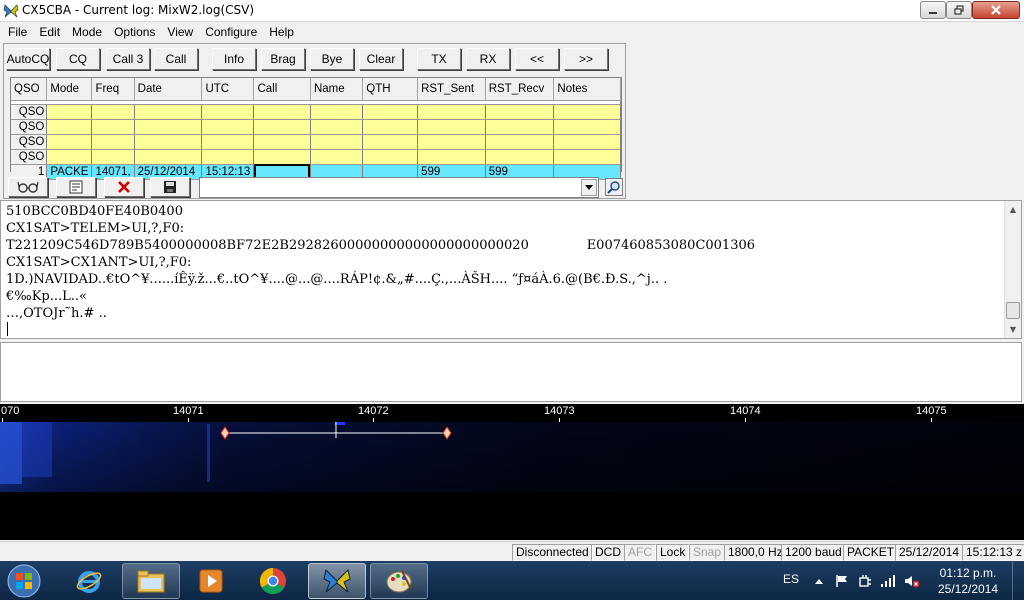 Image resolution: width=1024 pixels, height=600 pixels. I want to click on scroll-down-arrow-icon: ▼, so click(1013, 329).